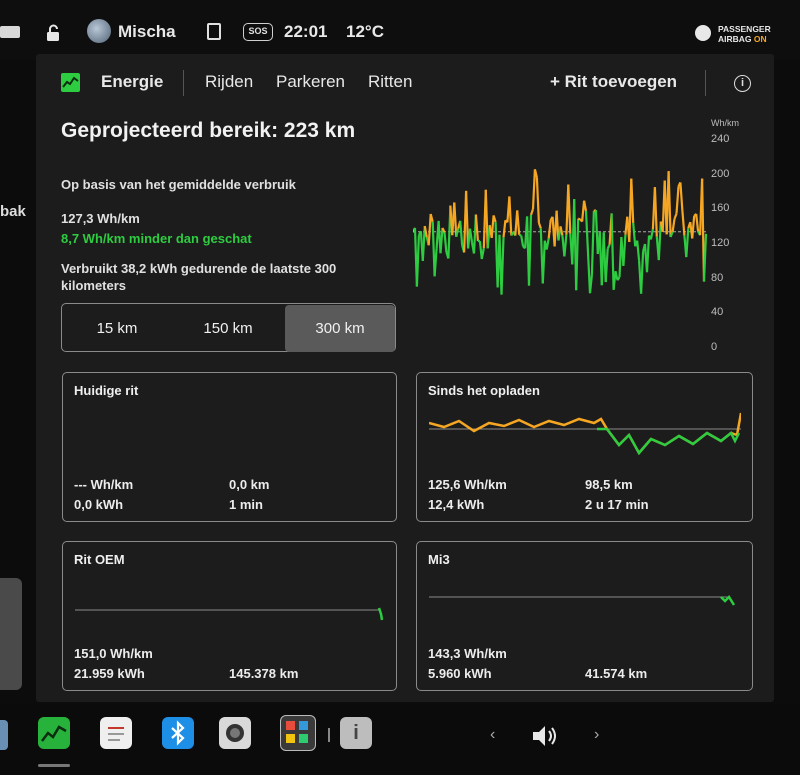  I want to click on graph-unit-label: Wh/km, so click(725, 123).